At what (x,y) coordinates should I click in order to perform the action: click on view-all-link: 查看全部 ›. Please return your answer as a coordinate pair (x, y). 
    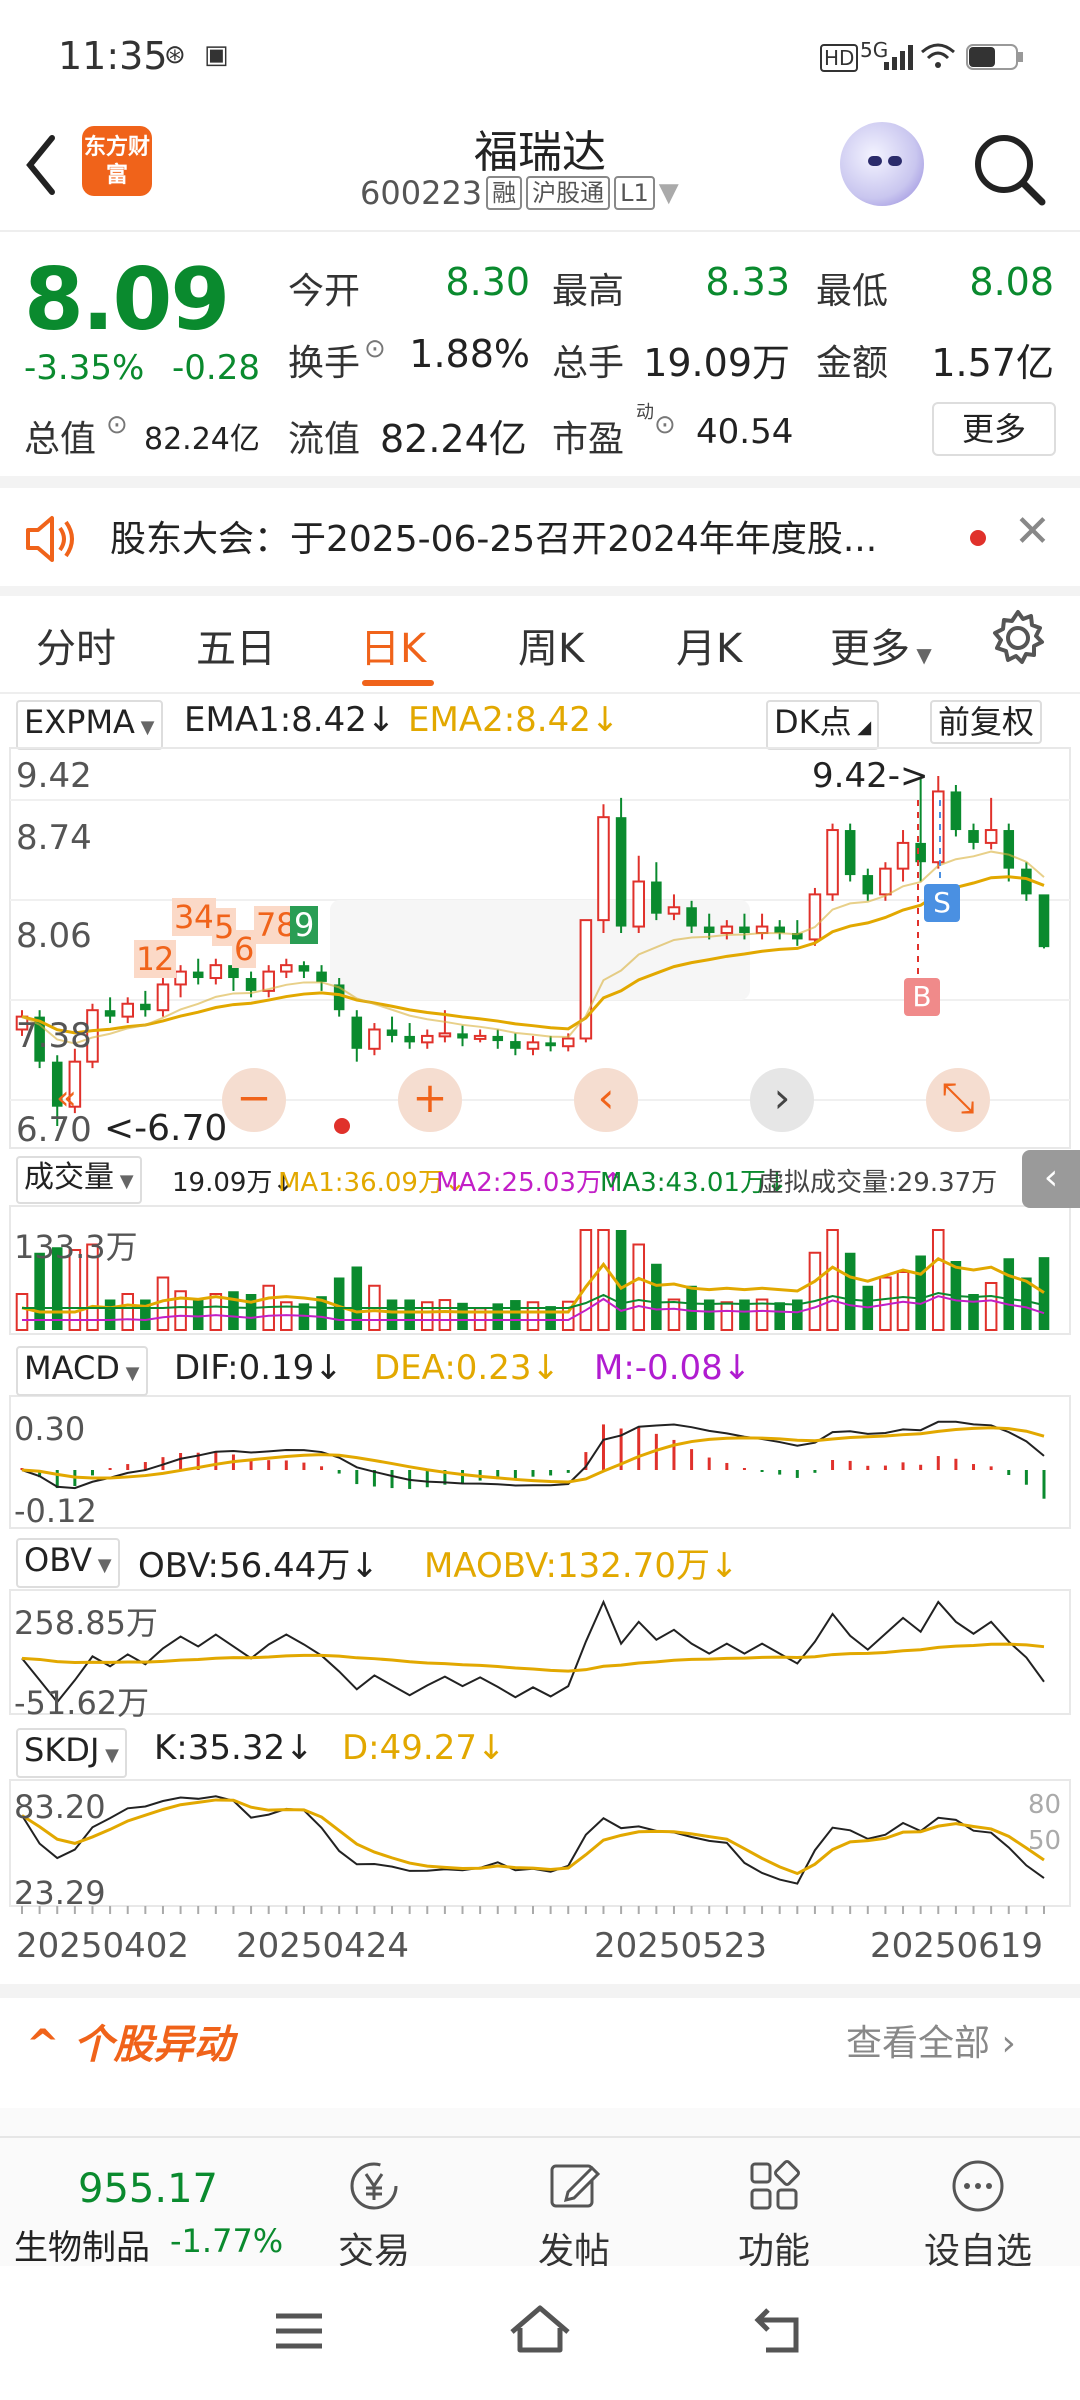
    Looking at the image, I should click on (931, 2040).